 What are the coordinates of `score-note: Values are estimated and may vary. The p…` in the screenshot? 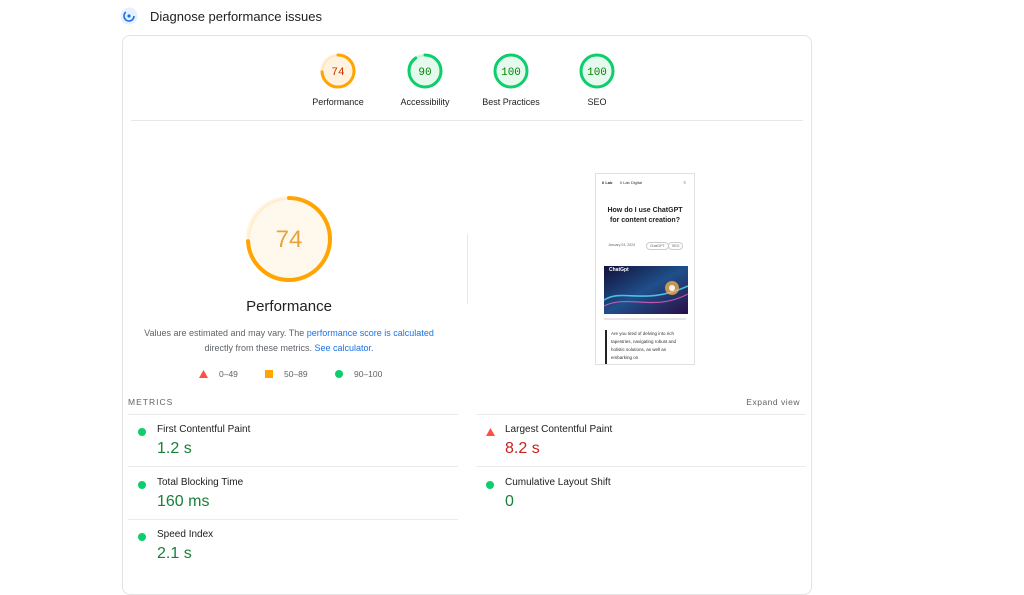 It's located at (289, 340).